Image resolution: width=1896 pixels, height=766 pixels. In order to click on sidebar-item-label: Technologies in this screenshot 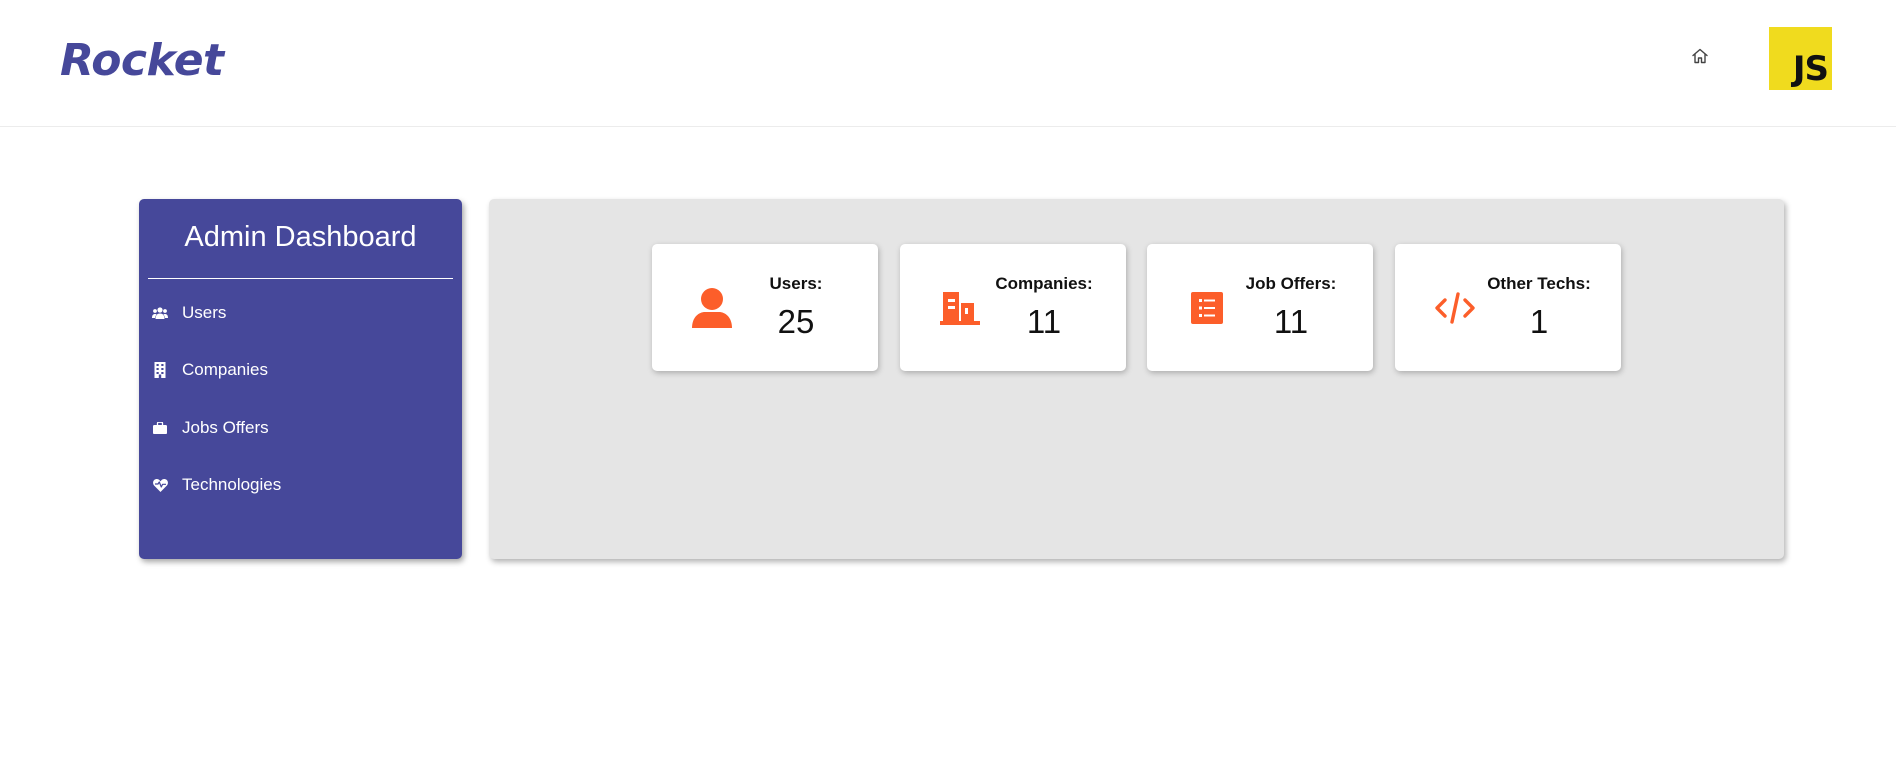, I will do `click(232, 484)`.